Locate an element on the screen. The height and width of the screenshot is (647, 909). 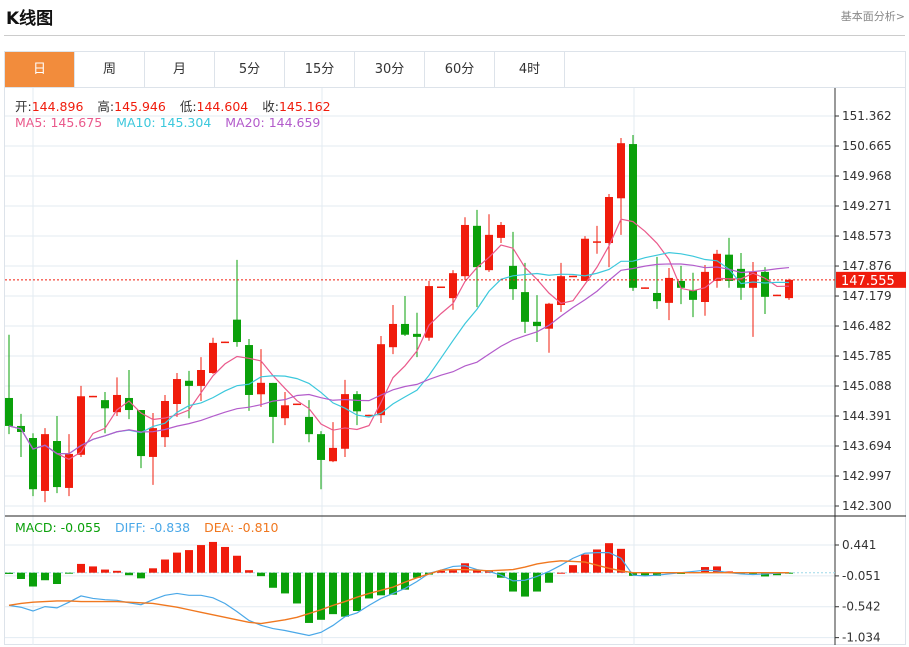
ma10-value: MA10: 145.304 is located at coordinates (164, 122).